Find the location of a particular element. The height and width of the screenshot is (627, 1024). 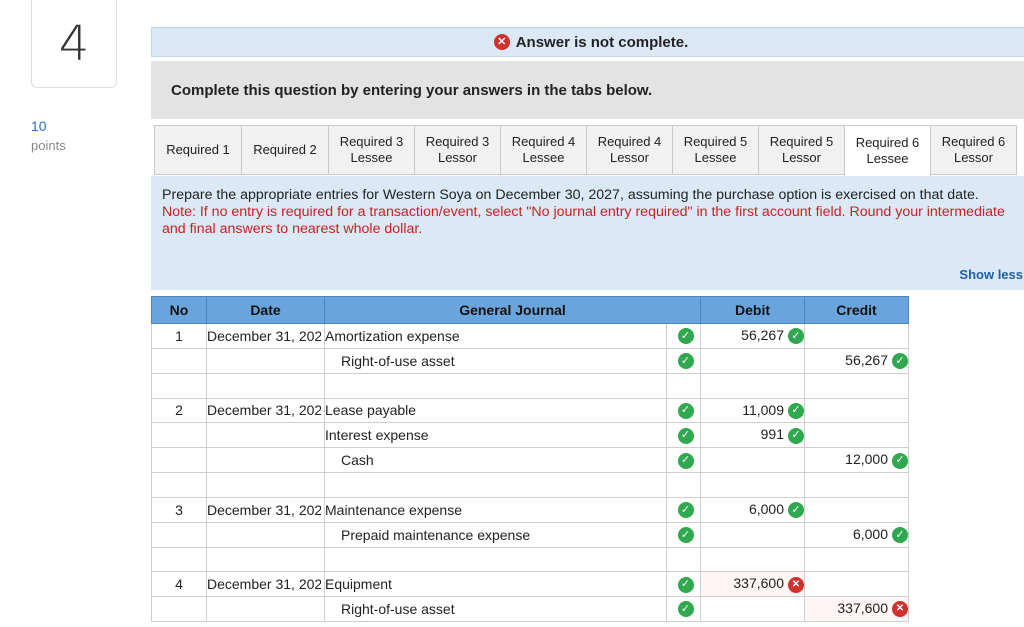

tab-required-8: Required 5 Lessor is located at coordinates (801, 150).